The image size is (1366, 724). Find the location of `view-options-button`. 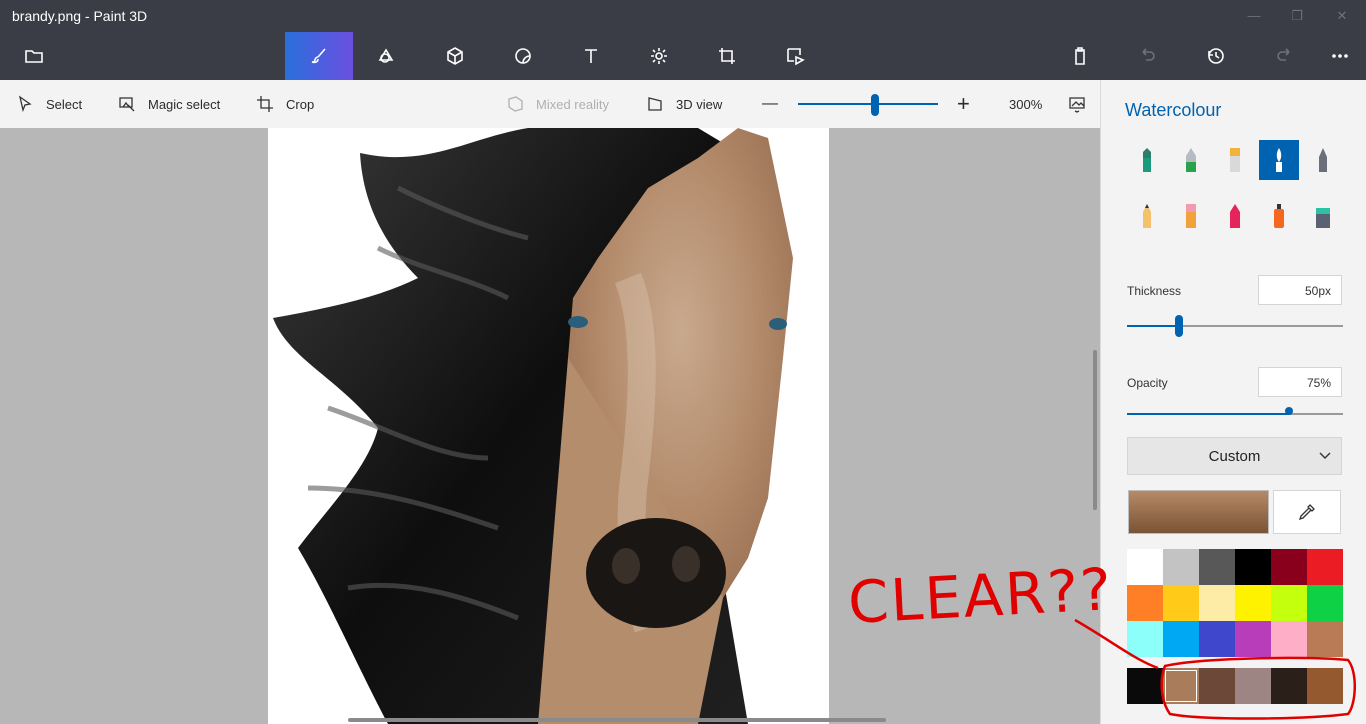

view-options-button is located at coordinates (1077, 104).